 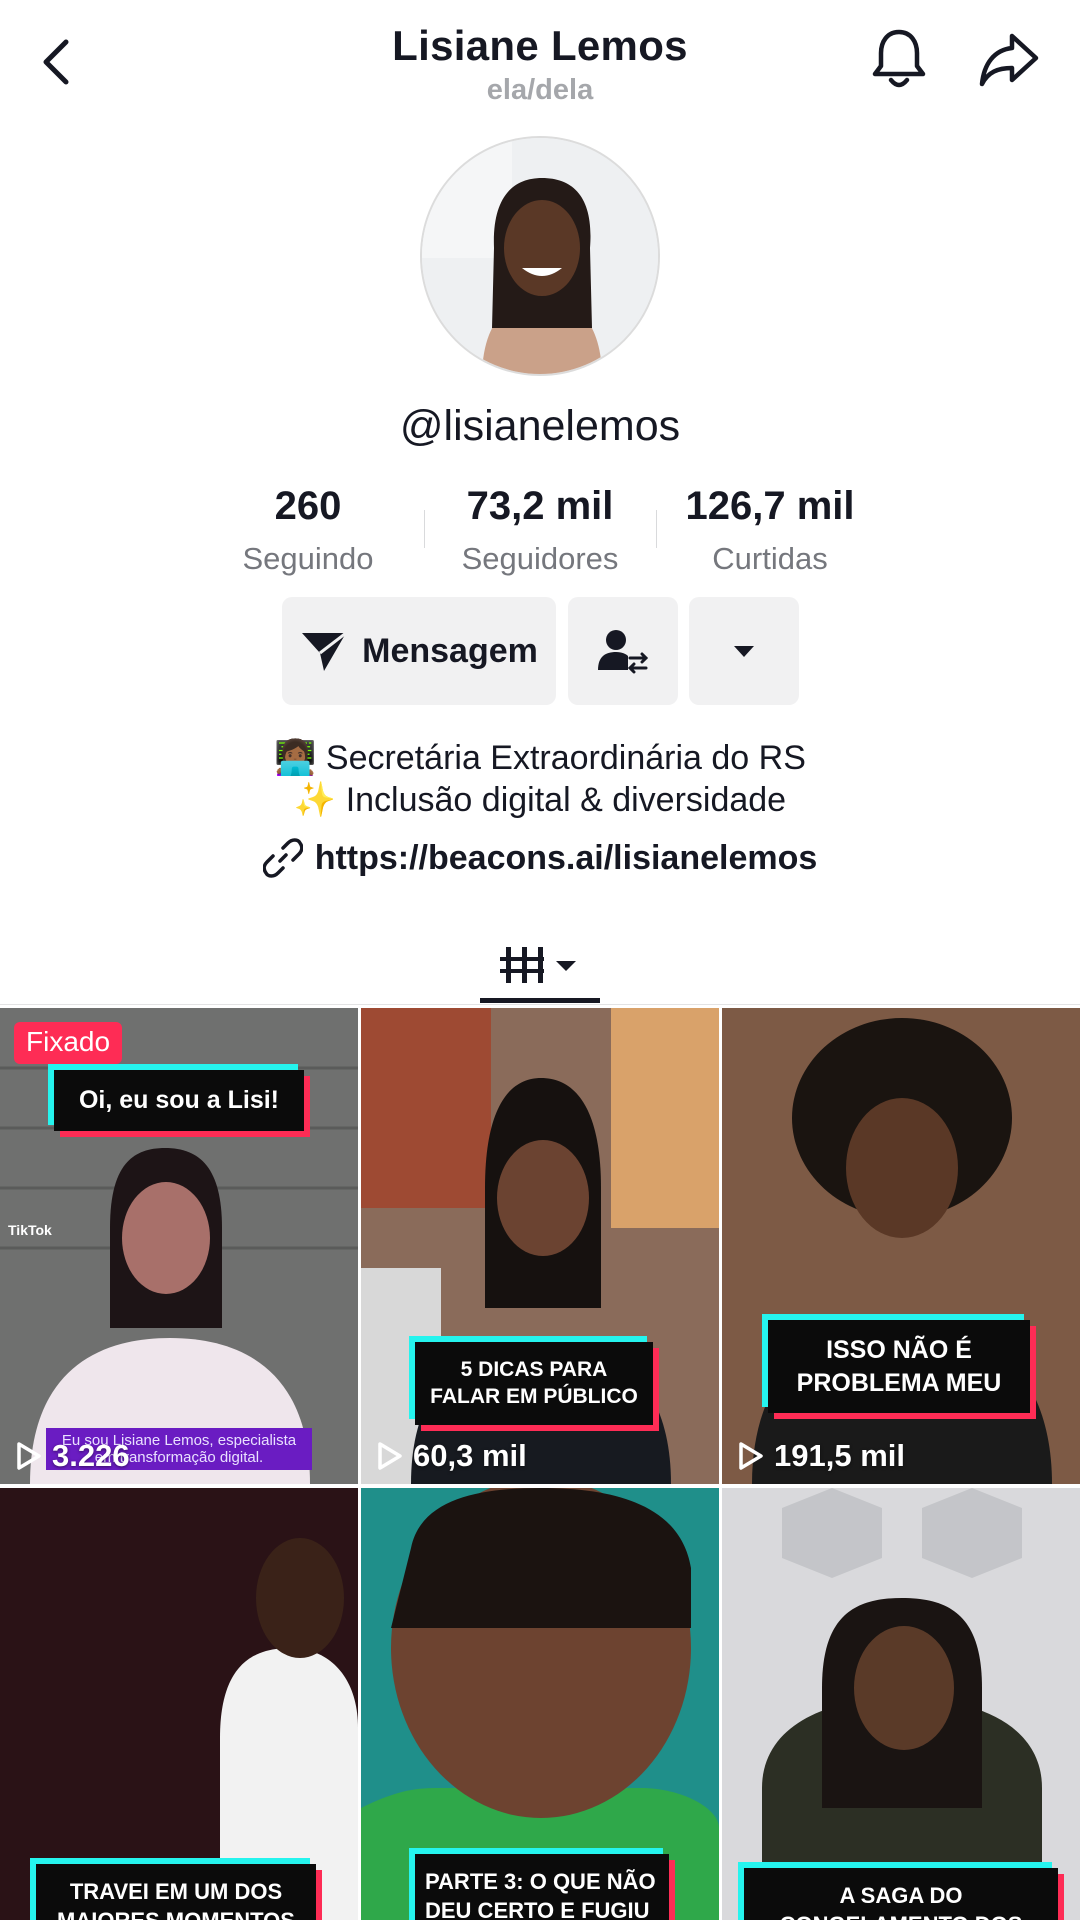 I want to click on tab-divider, so click(x=540, y=1004).